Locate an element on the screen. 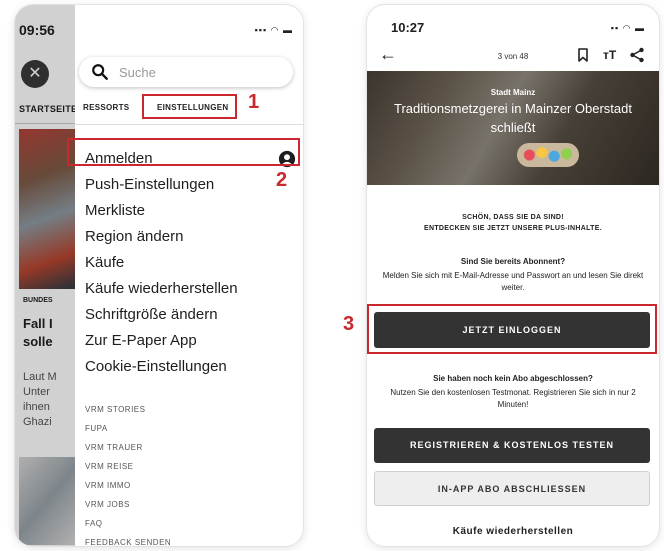 The height and width of the screenshot is (551, 664). step-number-3: 3 is located at coordinates (349, 324).